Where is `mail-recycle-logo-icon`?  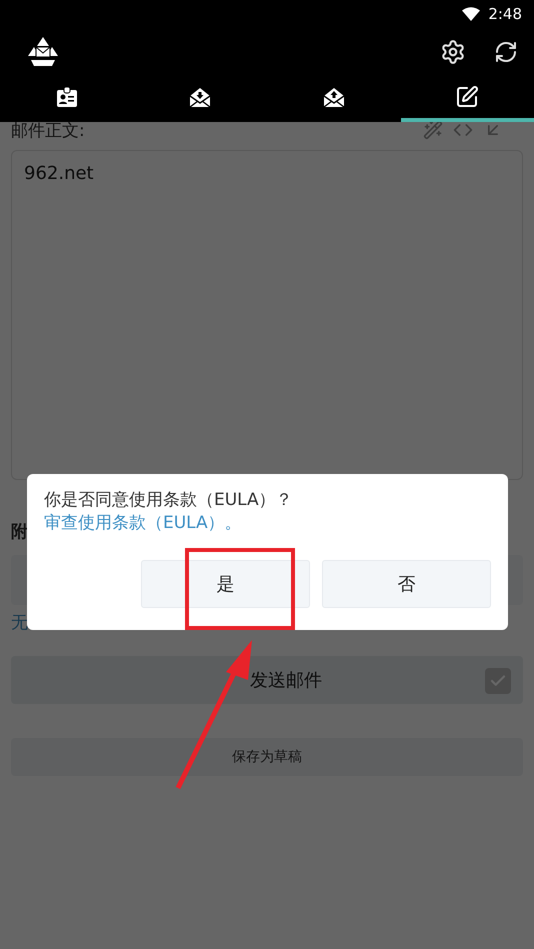
mail-recycle-logo-icon is located at coordinates (43, 52).